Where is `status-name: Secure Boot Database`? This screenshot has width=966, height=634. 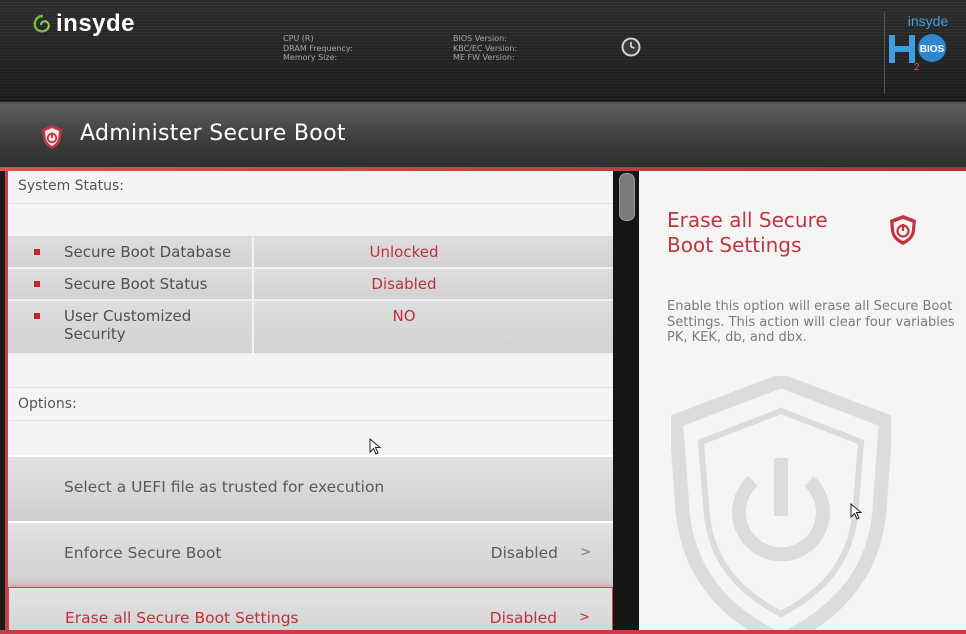 status-name: Secure Boot Database is located at coordinates (148, 252).